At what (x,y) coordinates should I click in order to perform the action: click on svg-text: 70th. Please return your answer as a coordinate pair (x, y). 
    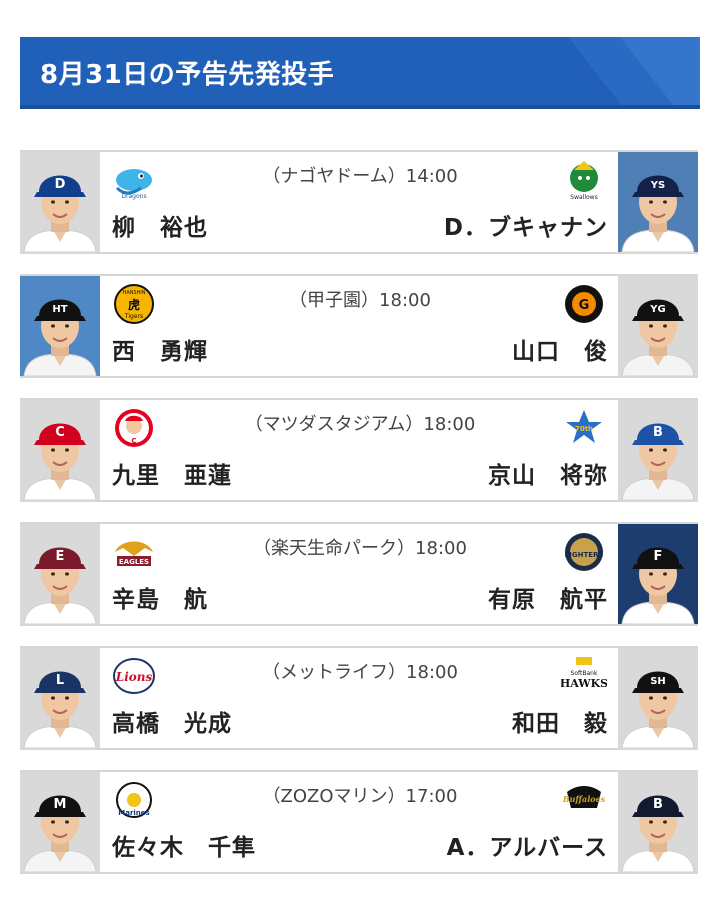
    Looking at the image, I should click on (584, 429).